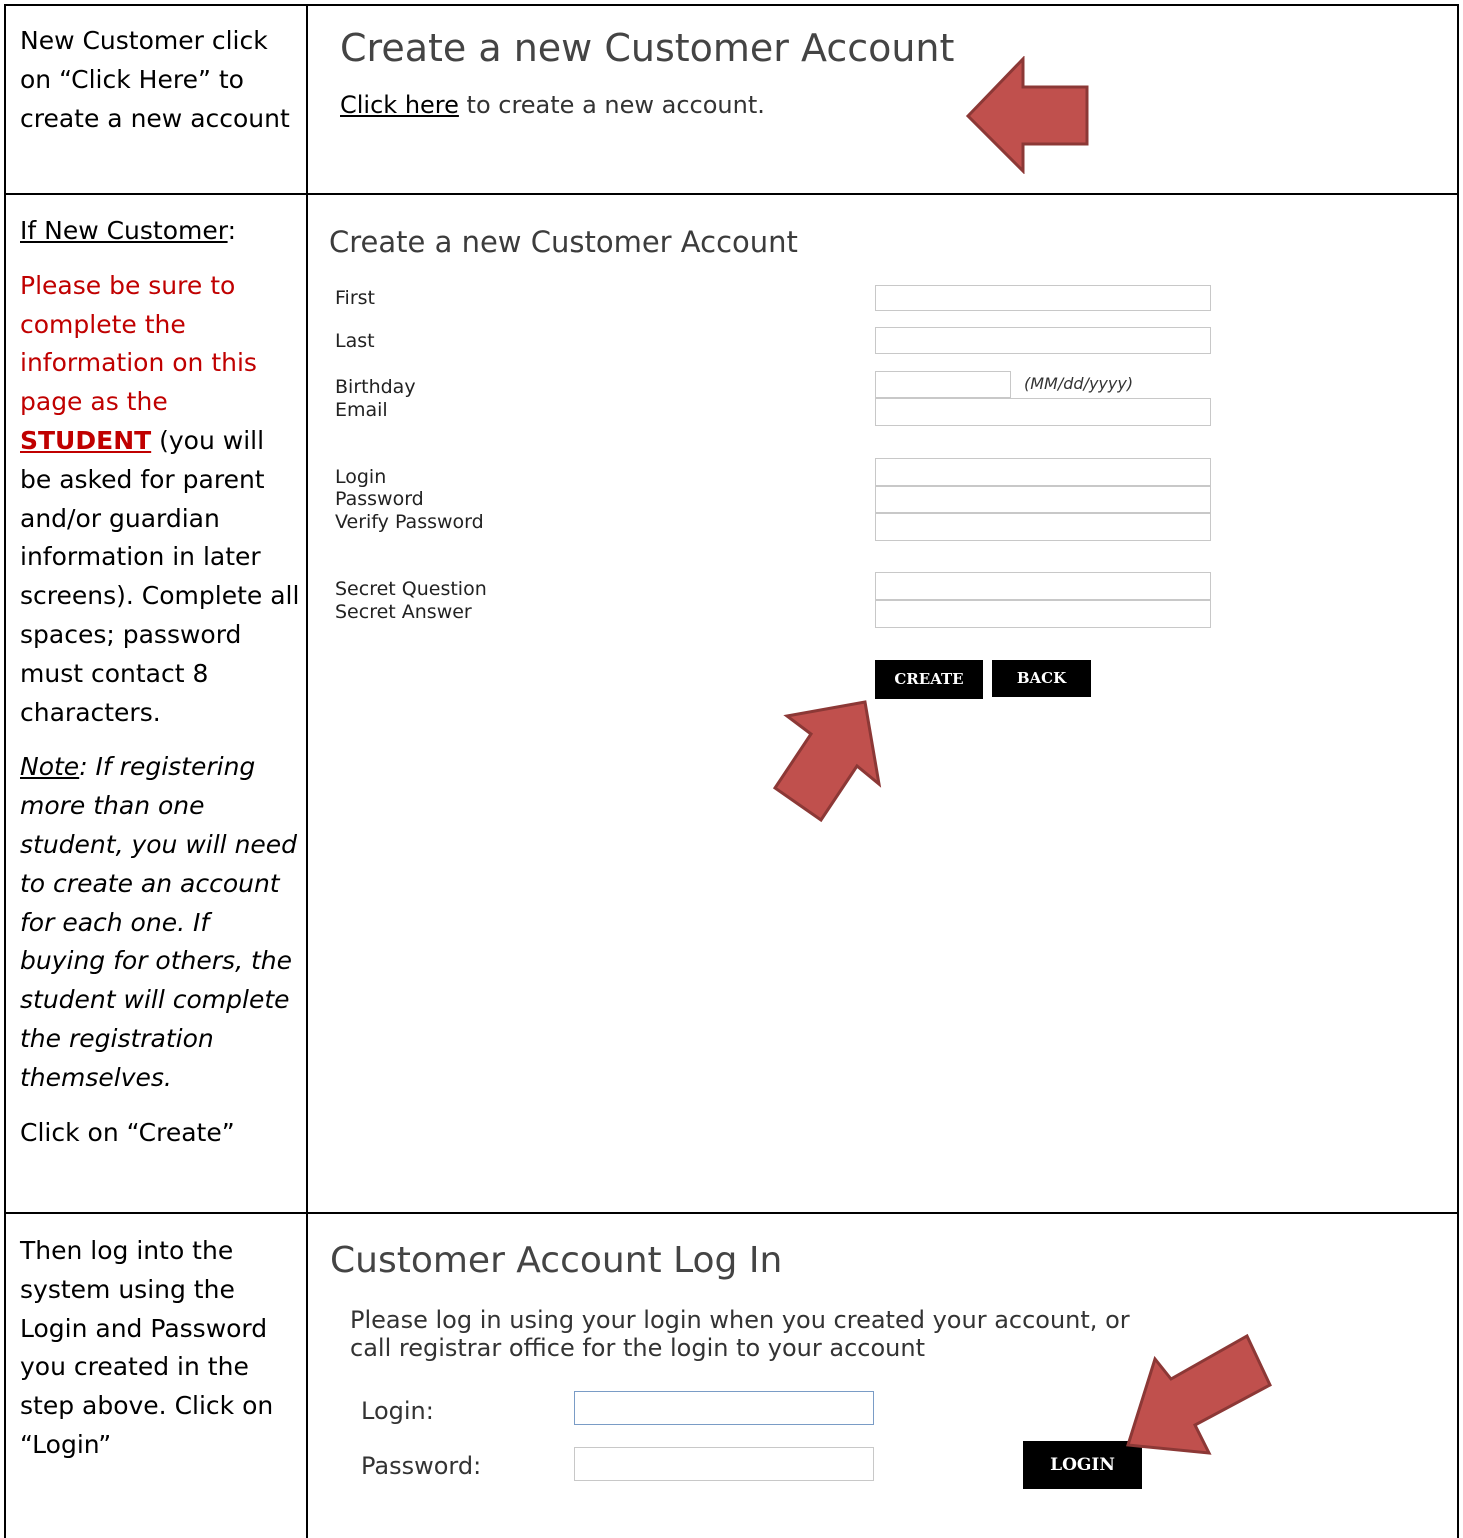 The height and width of the screenshot is (1538, 1463). I want to click on left-arrow-icon, so click(1027, 115).